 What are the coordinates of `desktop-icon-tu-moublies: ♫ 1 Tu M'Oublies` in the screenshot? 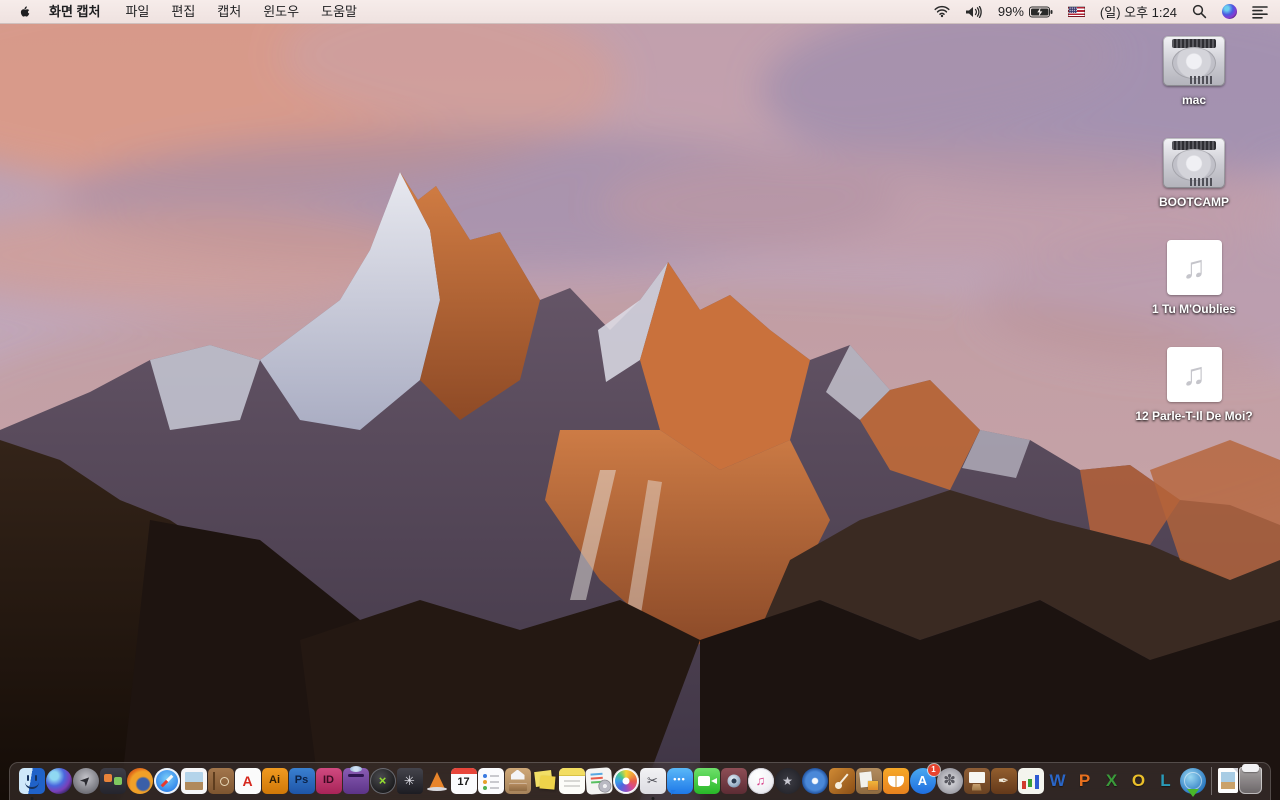 It's located at (1194, 278).